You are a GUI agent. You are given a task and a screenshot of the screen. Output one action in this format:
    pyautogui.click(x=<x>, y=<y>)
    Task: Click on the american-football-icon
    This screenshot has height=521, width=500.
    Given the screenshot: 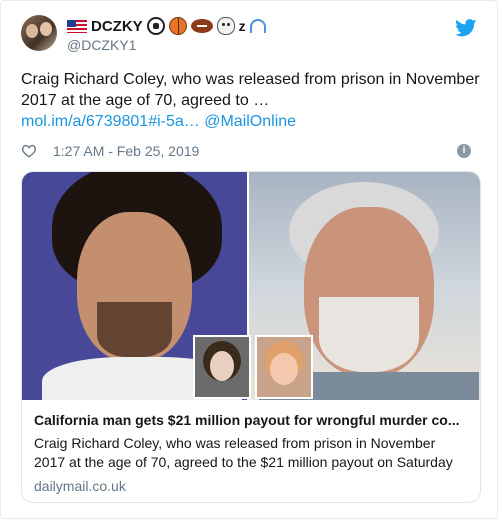 What is the action you would take?
    pyautogui.click(x=201, y=26)
    